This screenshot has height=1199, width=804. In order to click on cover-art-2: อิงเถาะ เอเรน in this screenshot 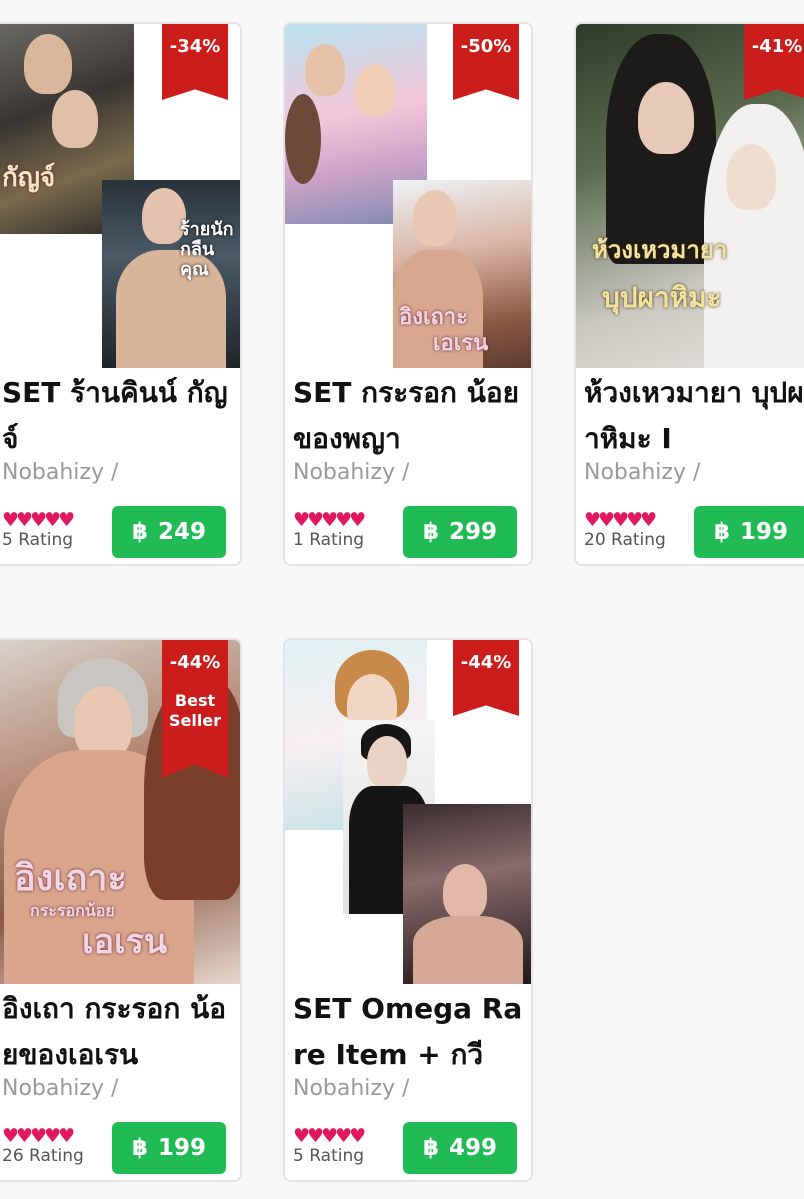, I will do `click(462, 274)`.